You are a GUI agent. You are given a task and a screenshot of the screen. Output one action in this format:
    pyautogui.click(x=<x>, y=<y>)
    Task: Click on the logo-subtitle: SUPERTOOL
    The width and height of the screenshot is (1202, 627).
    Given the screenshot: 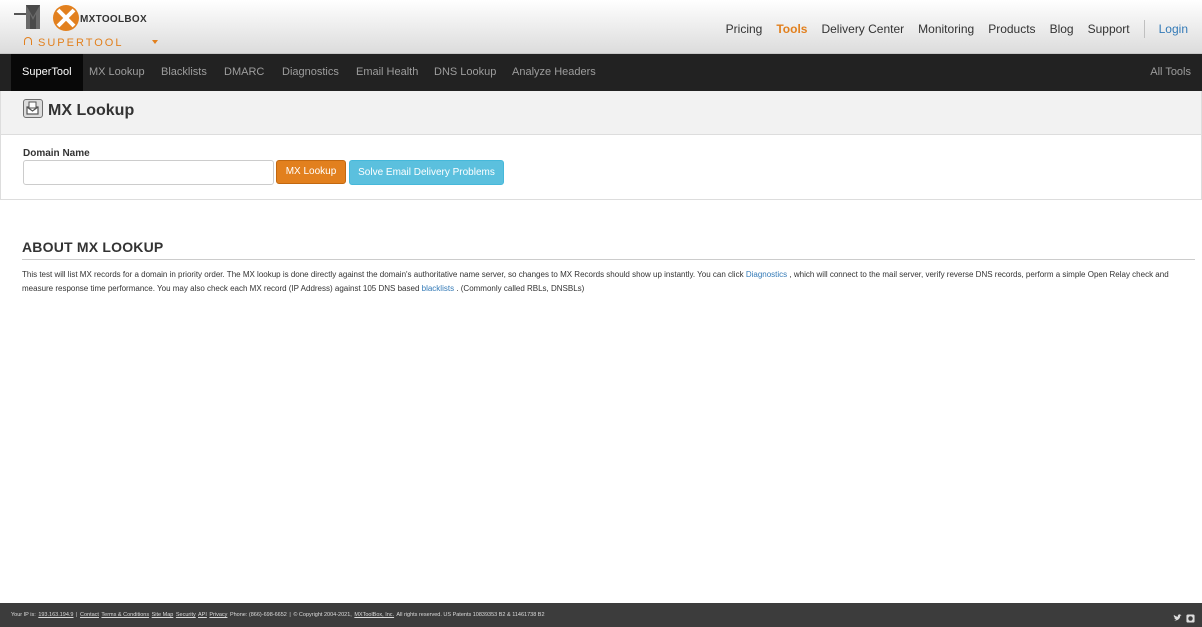 What is the action you would take?
    pyautogui.click(x=81, y=43)
    